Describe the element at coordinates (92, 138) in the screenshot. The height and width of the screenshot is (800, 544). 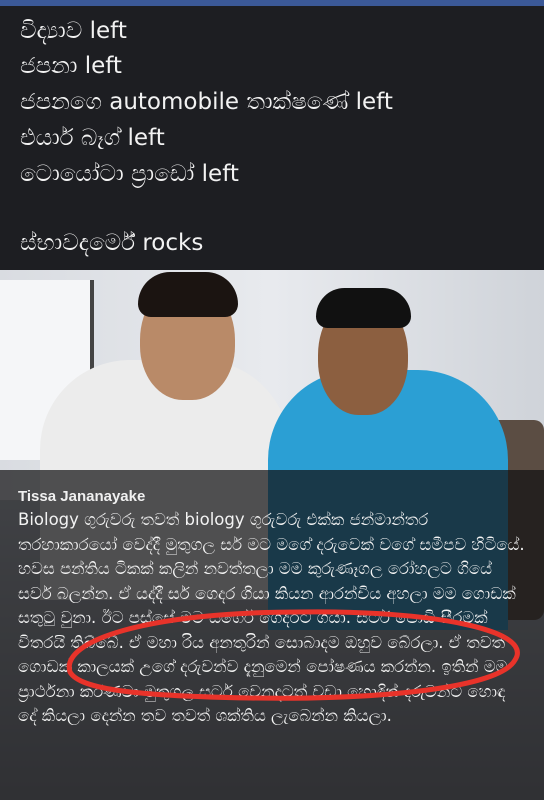
I see `caption-line-4: එයාර් බෑග් left` at that location.